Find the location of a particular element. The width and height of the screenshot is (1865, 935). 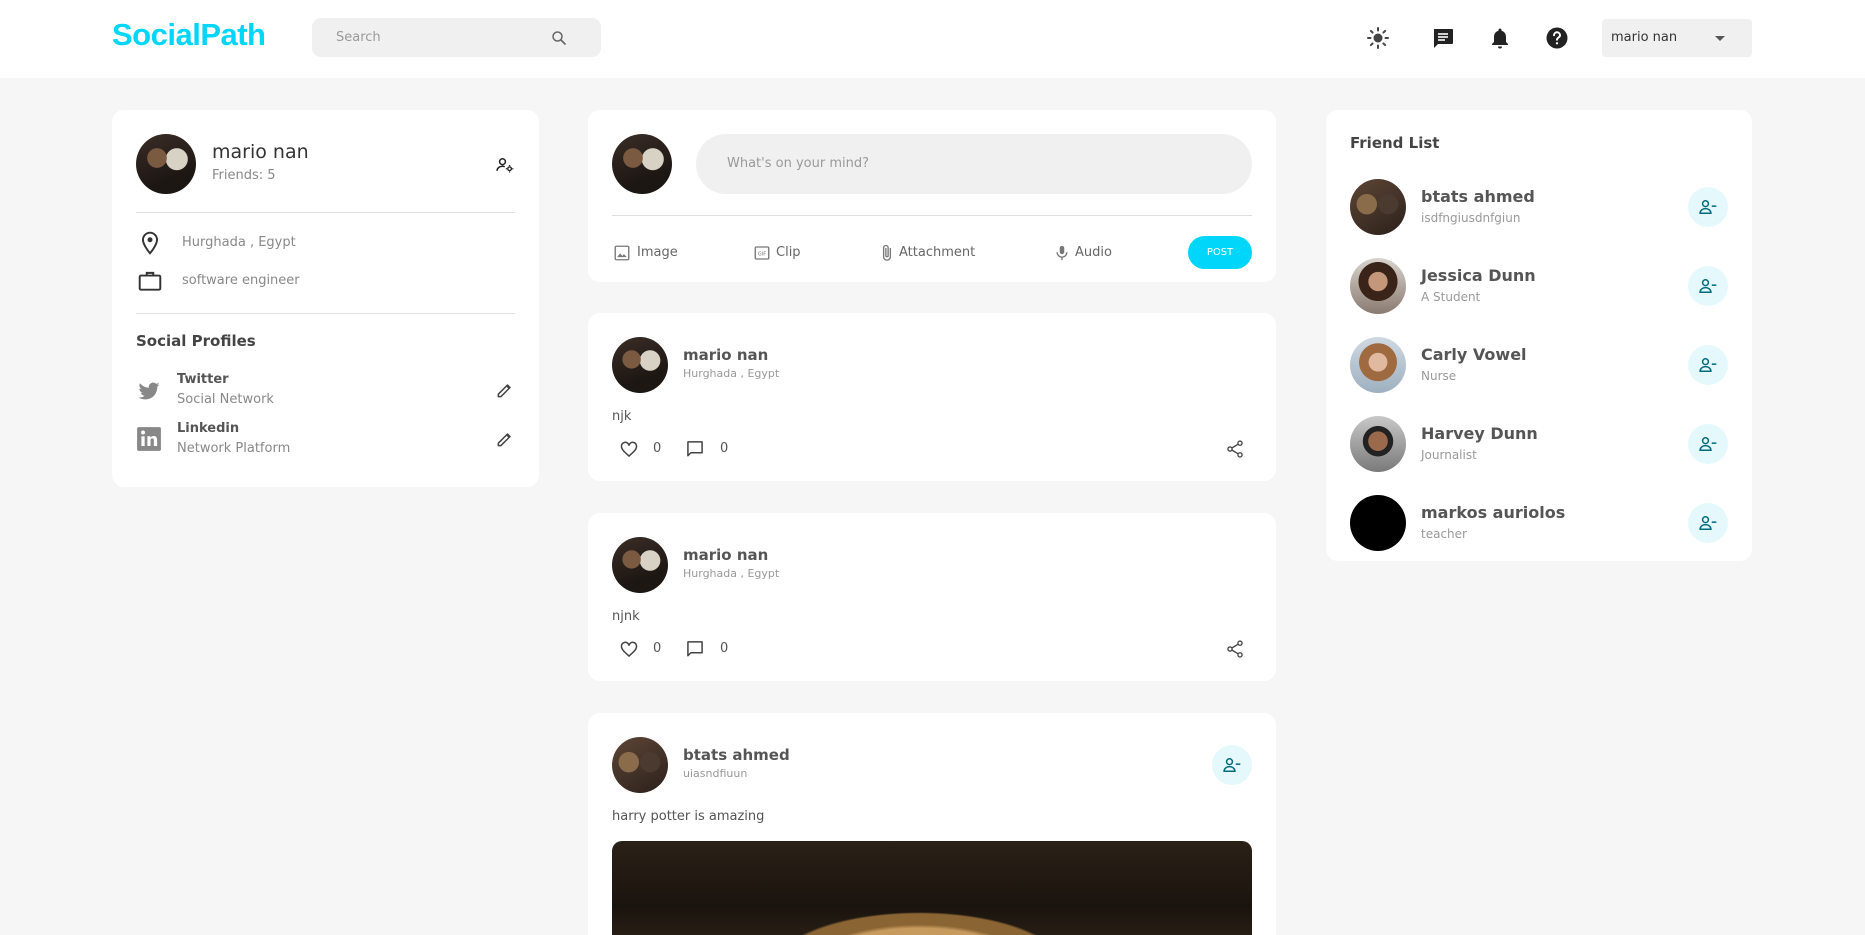

friend-subtitle: teacher is located at coordinates (1444, 534).